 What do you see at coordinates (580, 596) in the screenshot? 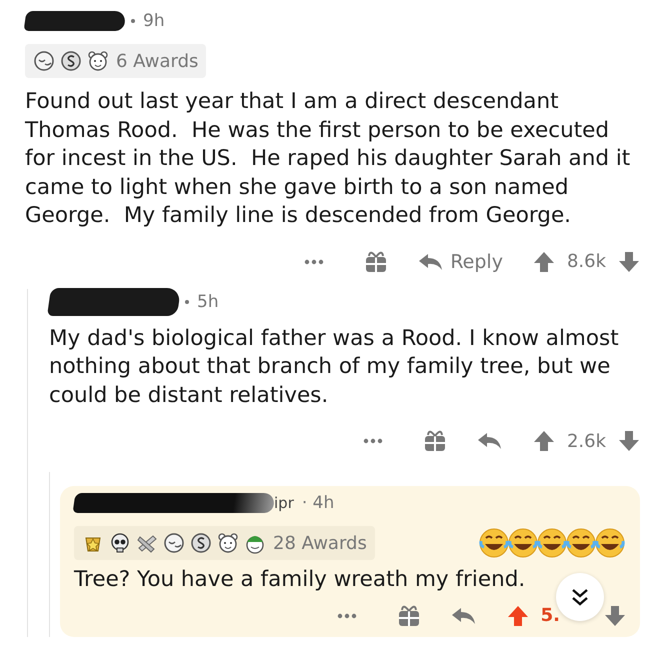
I see `double-chevron-icon` at bounding box center [580, 596].